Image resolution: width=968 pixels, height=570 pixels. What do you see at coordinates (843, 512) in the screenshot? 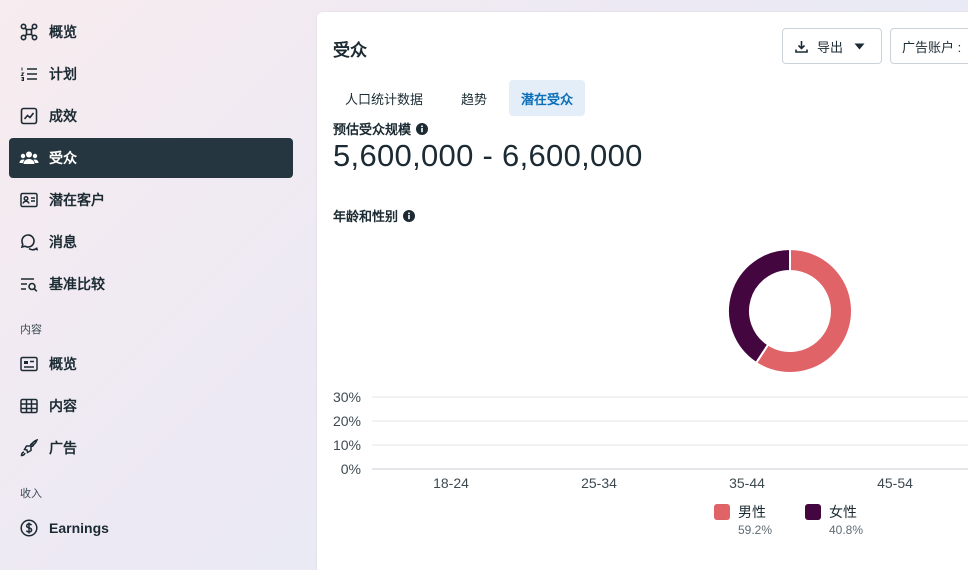
I see `legend-name: 女性` at bounding box center [843, 512].